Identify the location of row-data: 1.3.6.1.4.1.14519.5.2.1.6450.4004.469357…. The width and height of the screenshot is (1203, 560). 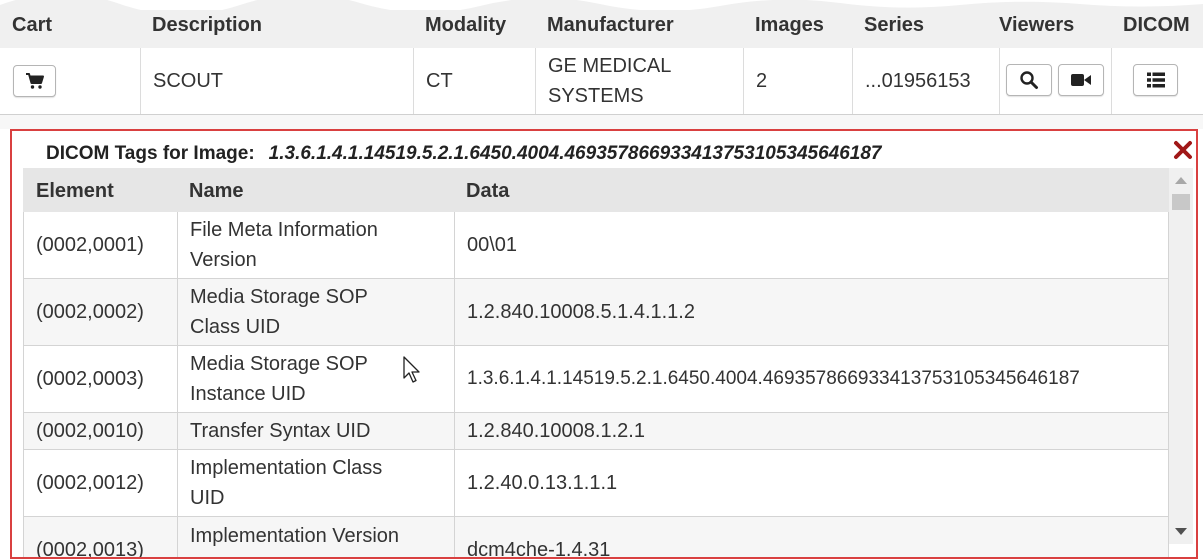
(773, 378).